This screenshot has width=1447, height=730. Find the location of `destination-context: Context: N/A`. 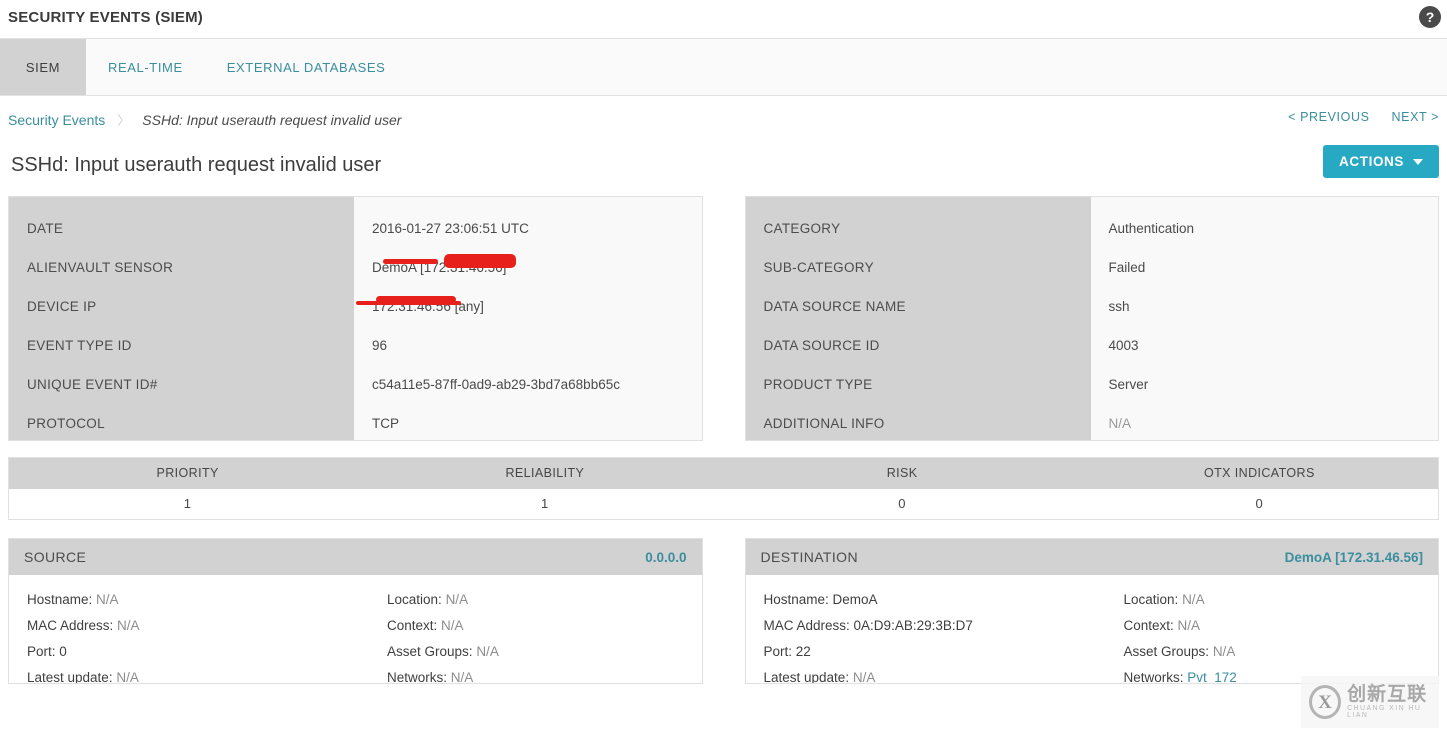

destination-context: Context: N/A is located at coordinates (1162, 625).